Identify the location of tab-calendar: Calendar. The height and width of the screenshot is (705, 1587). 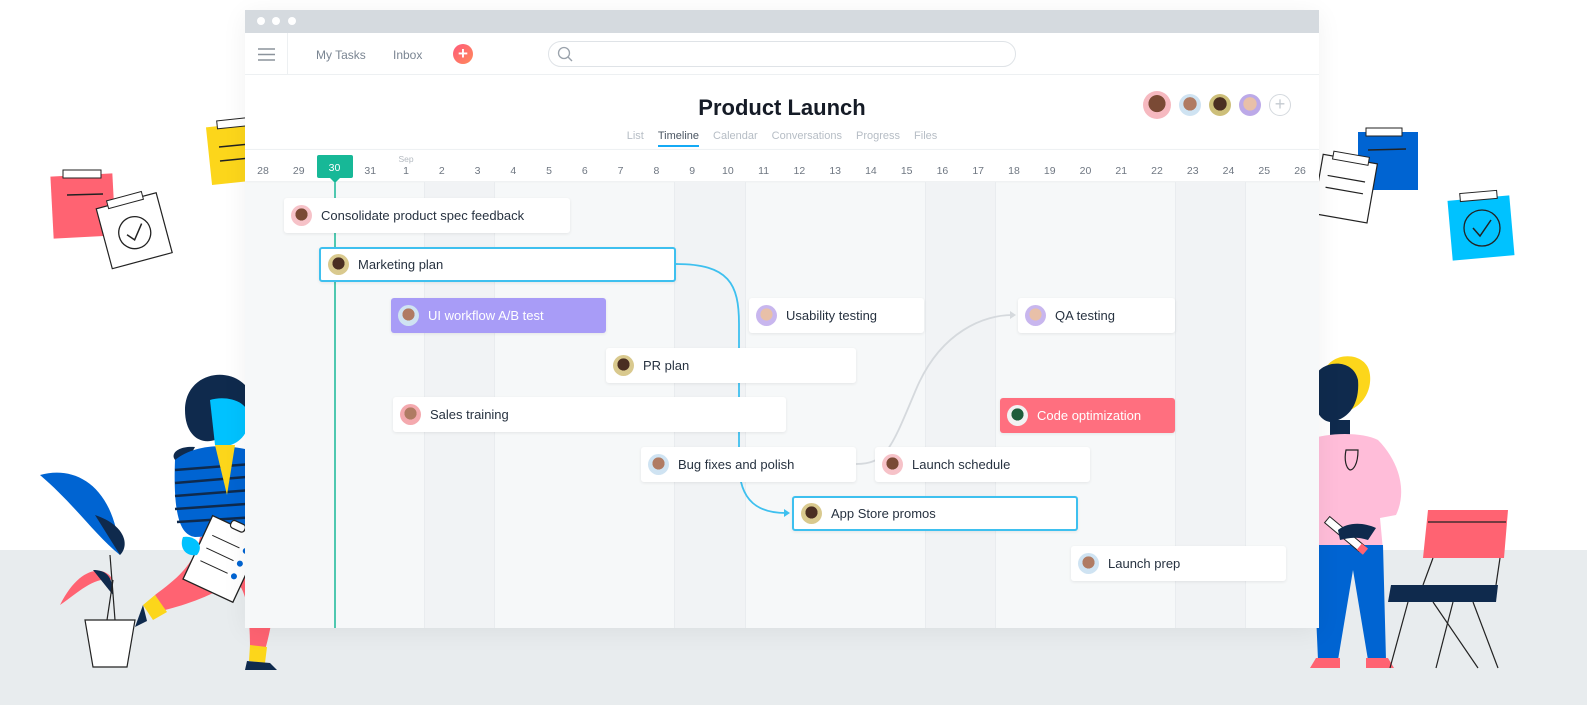
(735, 138).